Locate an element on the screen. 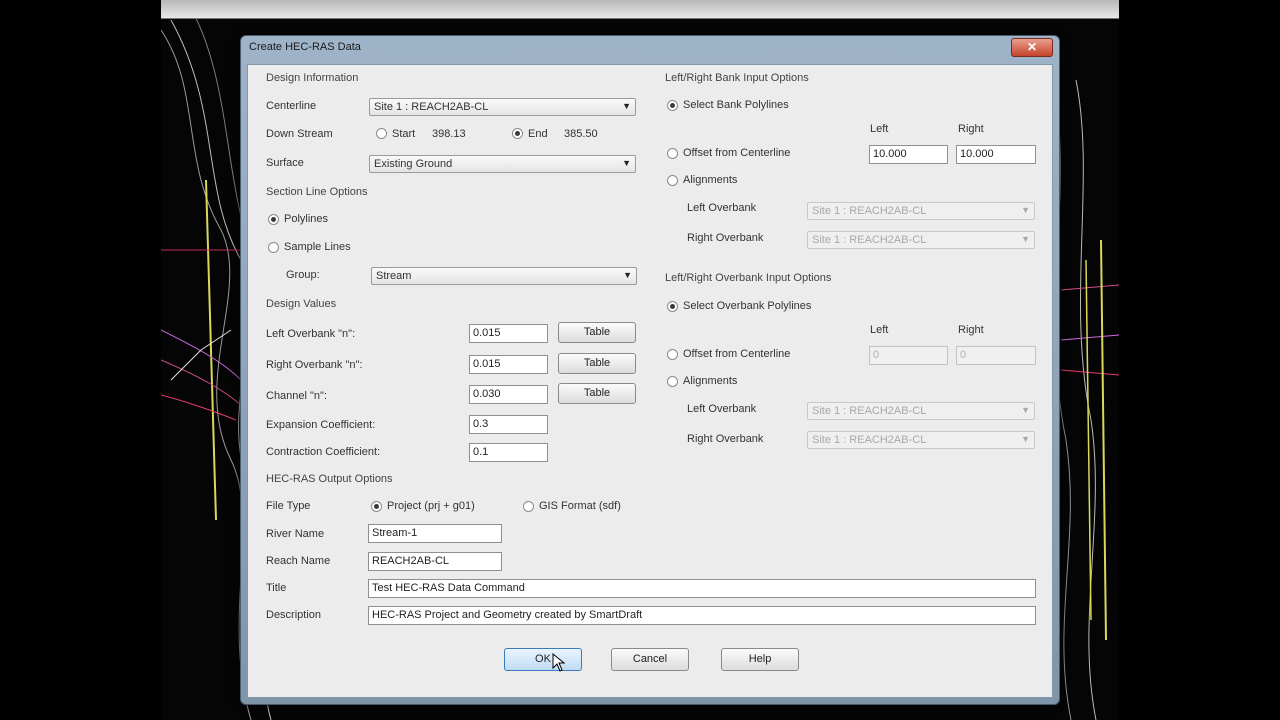 The width and height of the screenshot is (1280, 720). overbank-right-column-label: Right is located at coordinates (971, 330).